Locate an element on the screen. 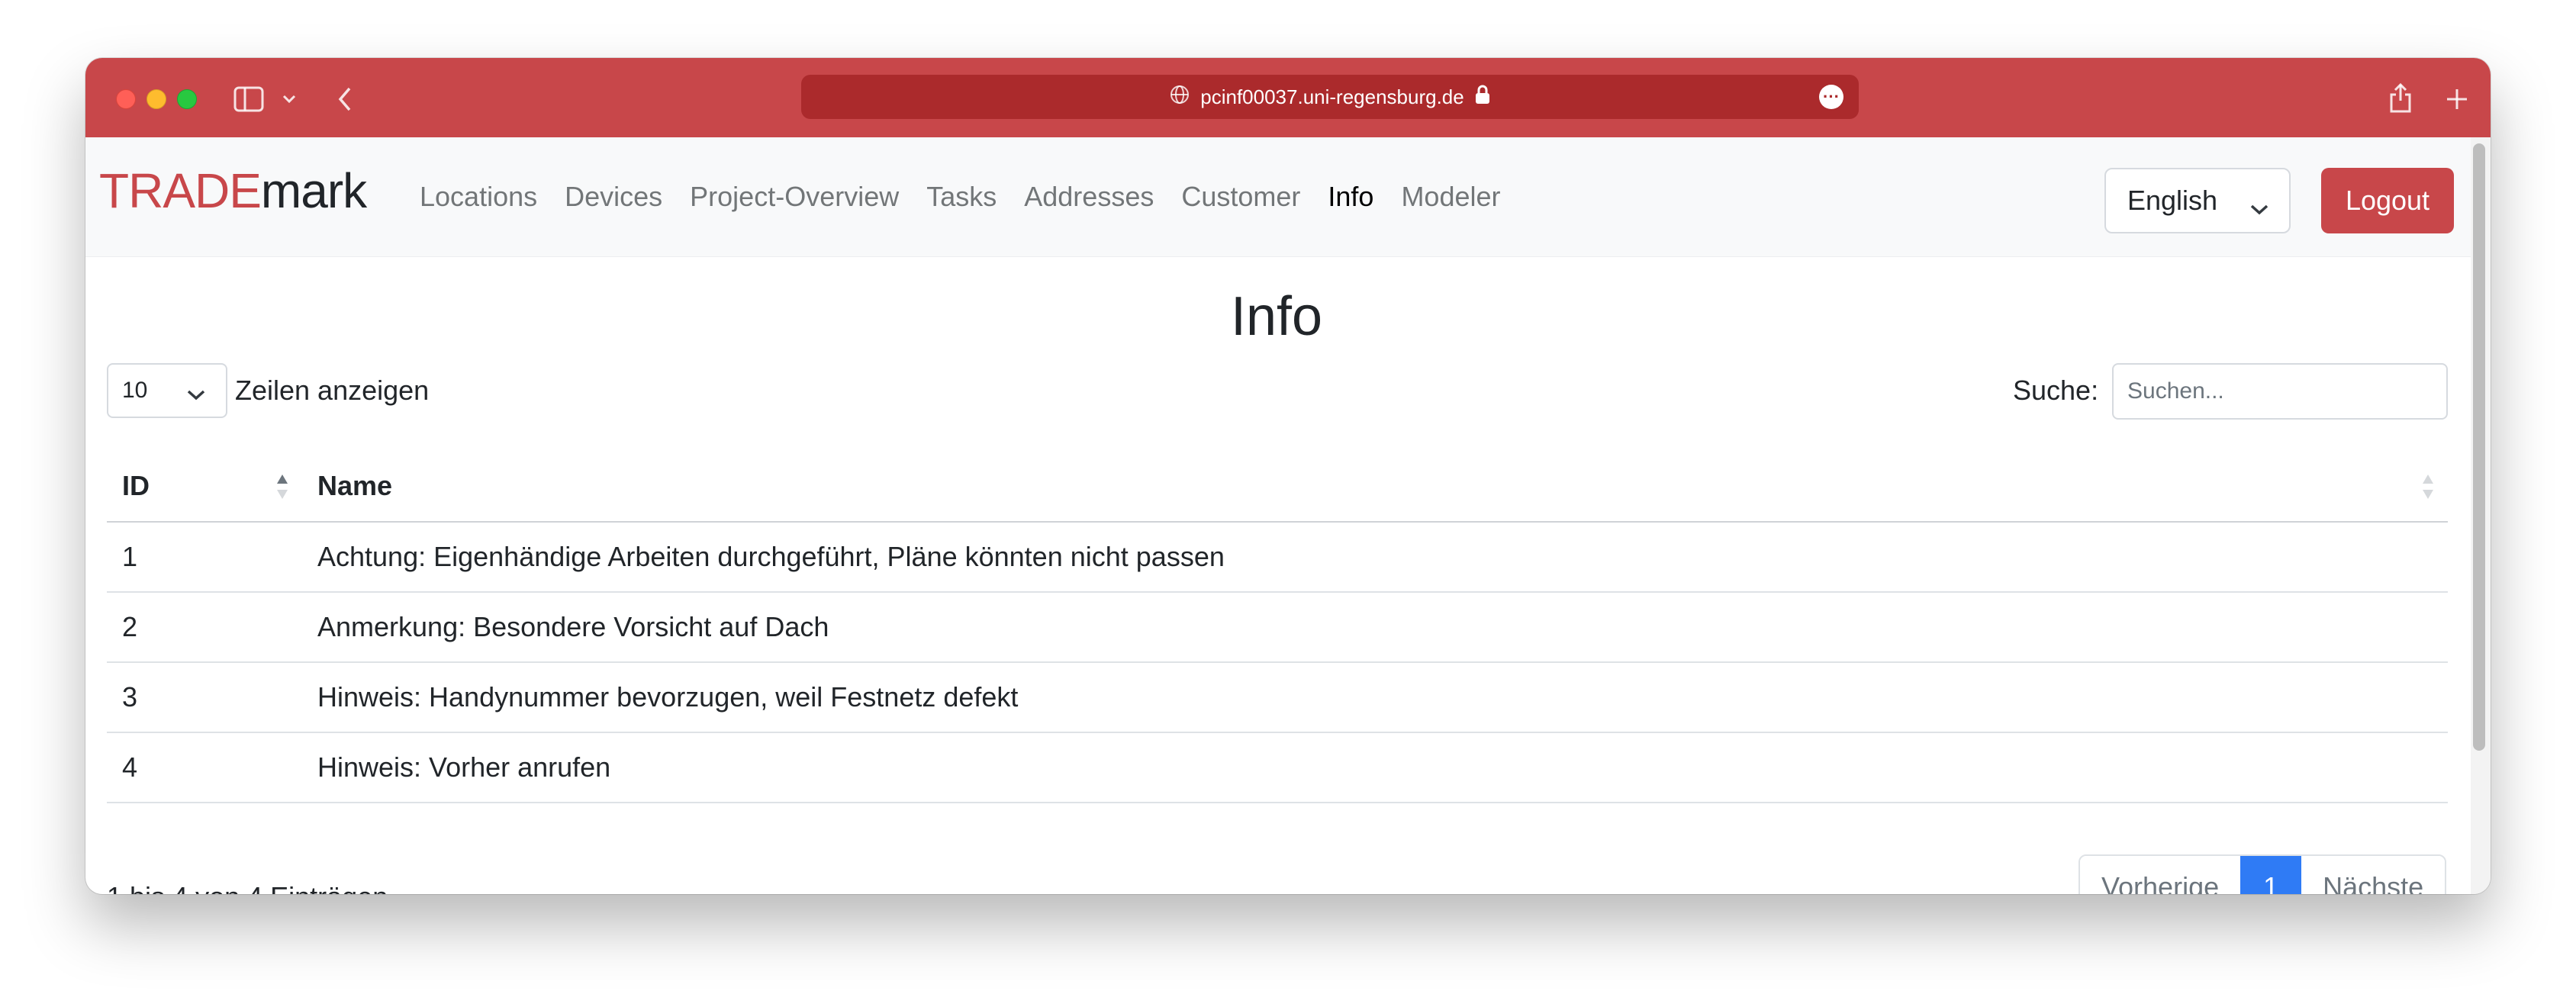  back-arrow-icon is located at coordinates (345, 99).